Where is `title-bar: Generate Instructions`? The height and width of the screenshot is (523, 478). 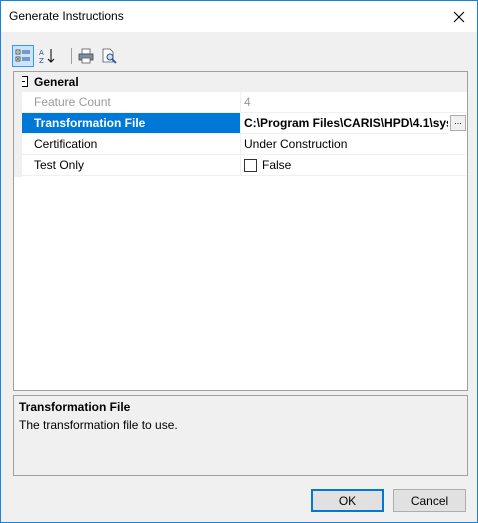 title-bar: Generate Instructions is located at coordinates (239, 16).